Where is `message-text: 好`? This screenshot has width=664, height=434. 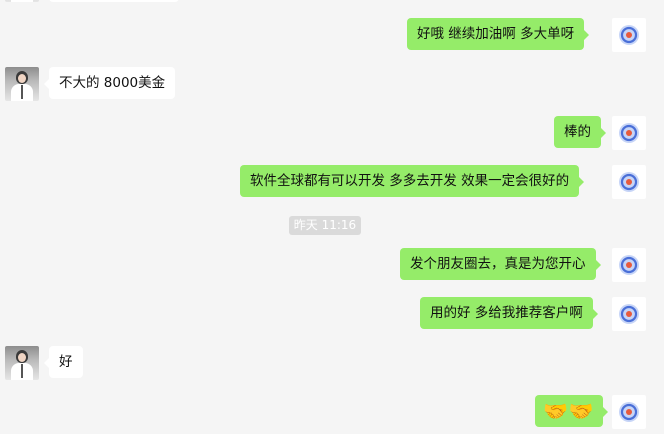
message-text: 好 is located at coordinates (66, 362).